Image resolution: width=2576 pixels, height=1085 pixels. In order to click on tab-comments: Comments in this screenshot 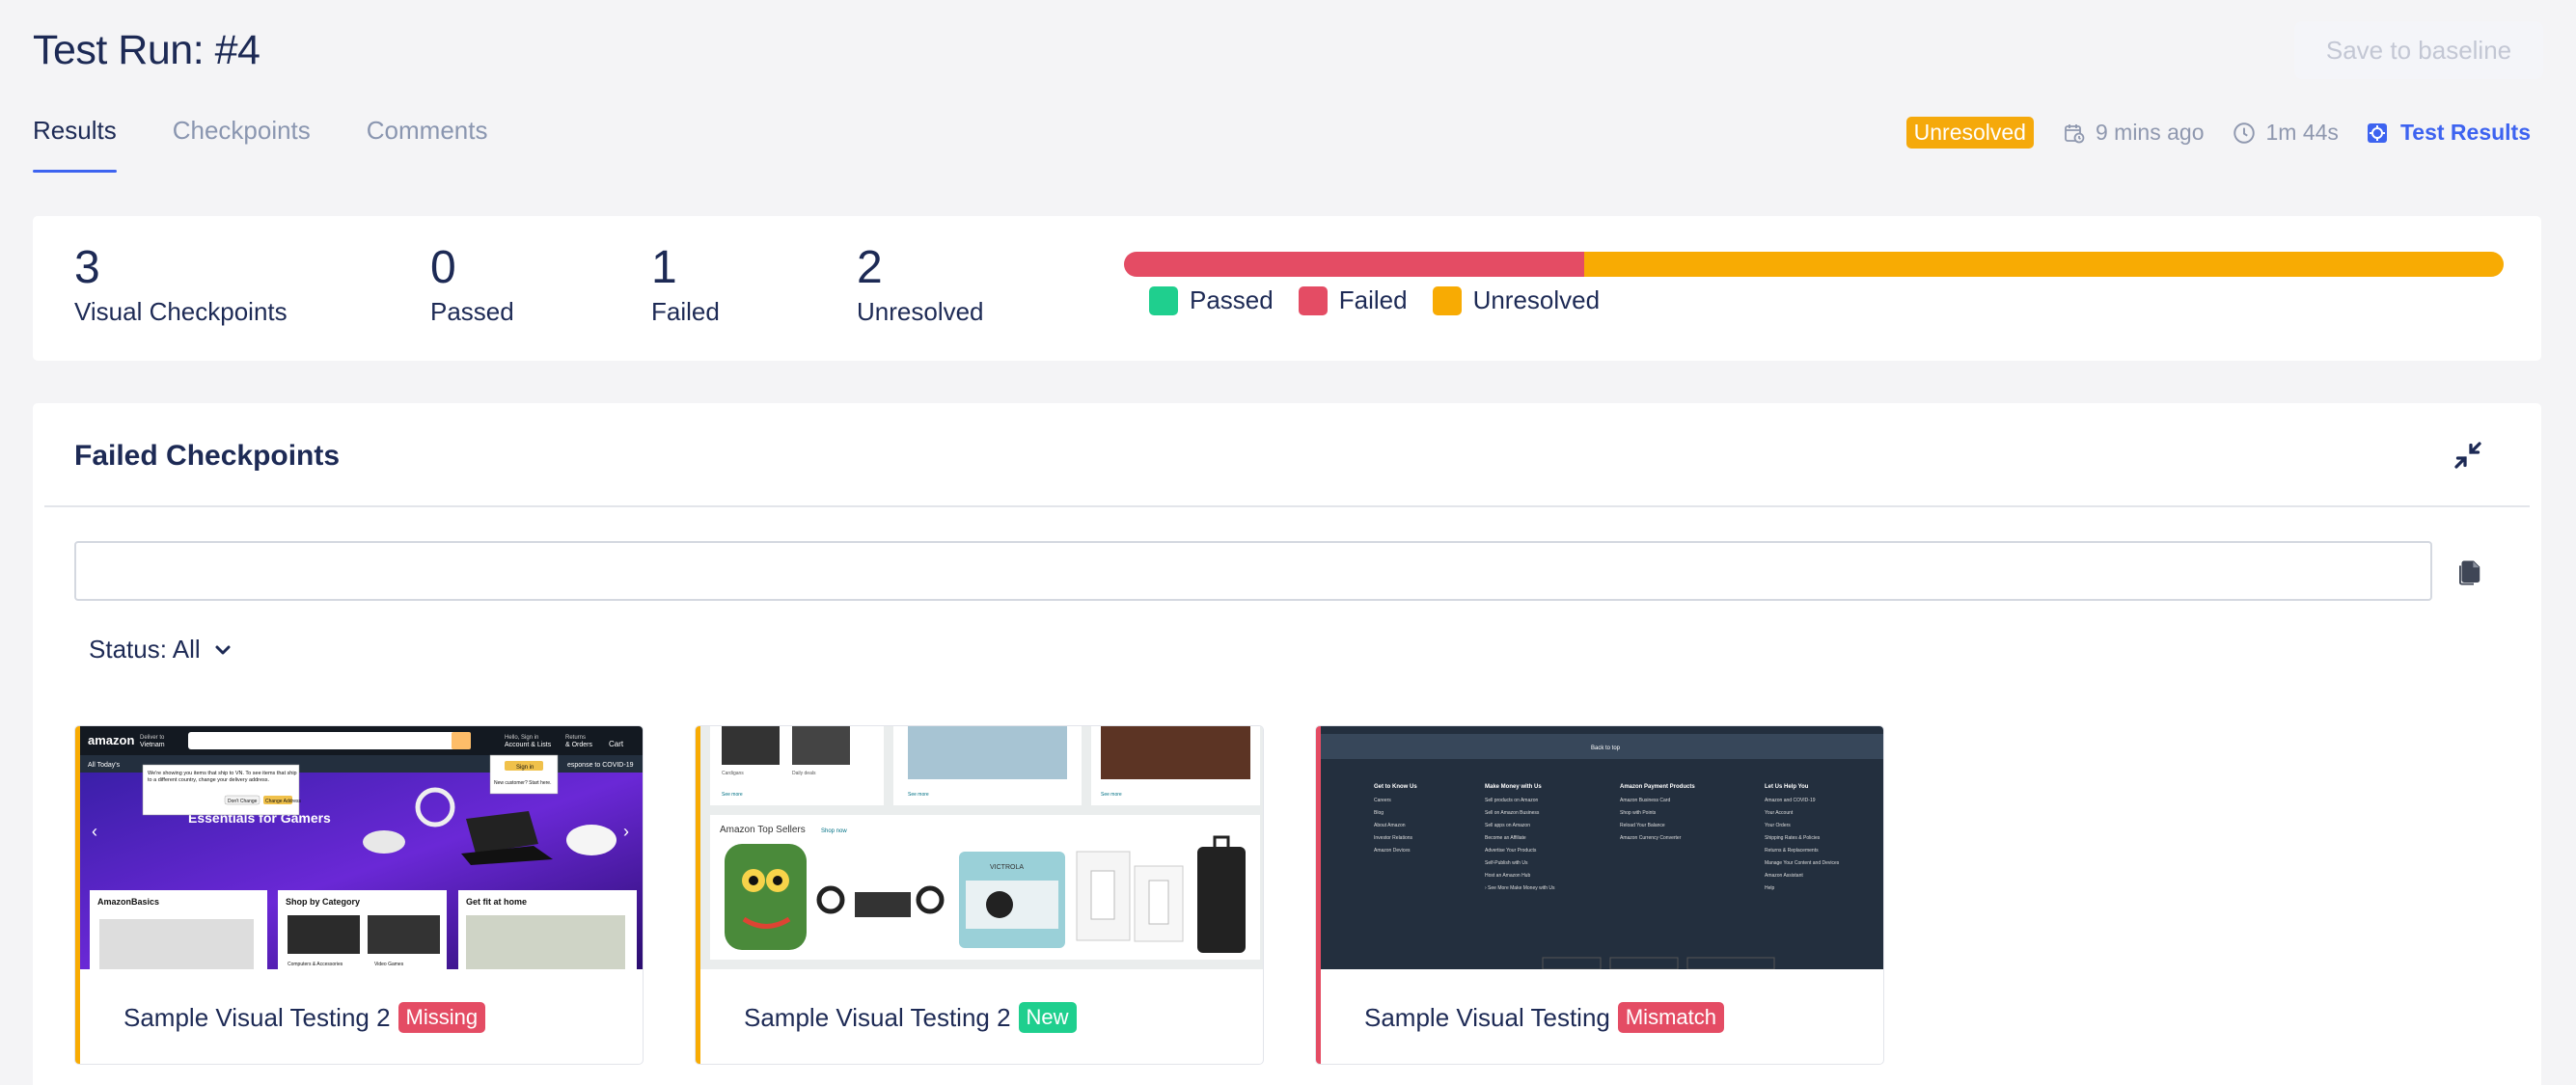, I will do `click(428, 144)`.